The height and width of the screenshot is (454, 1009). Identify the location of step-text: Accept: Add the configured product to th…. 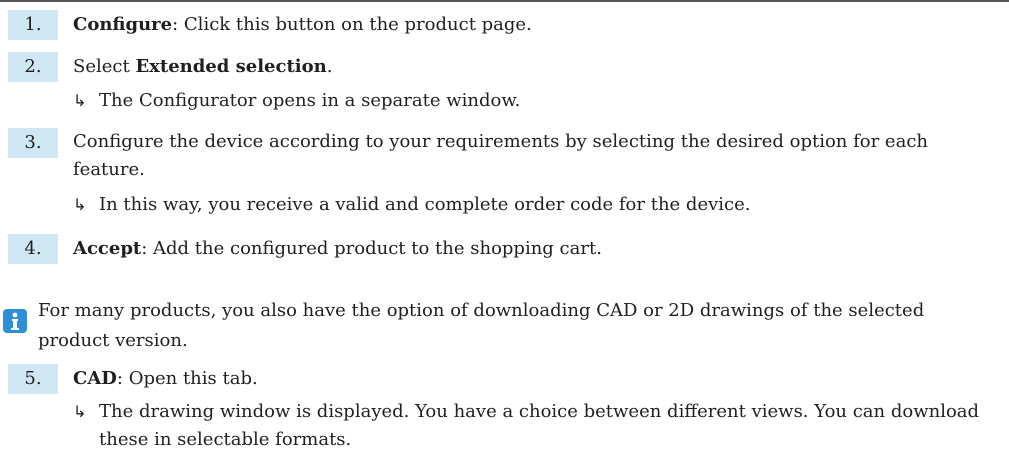
(536, 249).